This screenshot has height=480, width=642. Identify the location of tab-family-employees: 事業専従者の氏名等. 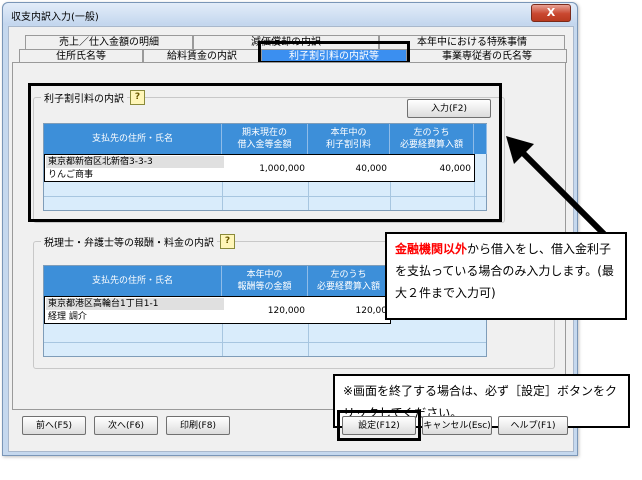
(487, 56).